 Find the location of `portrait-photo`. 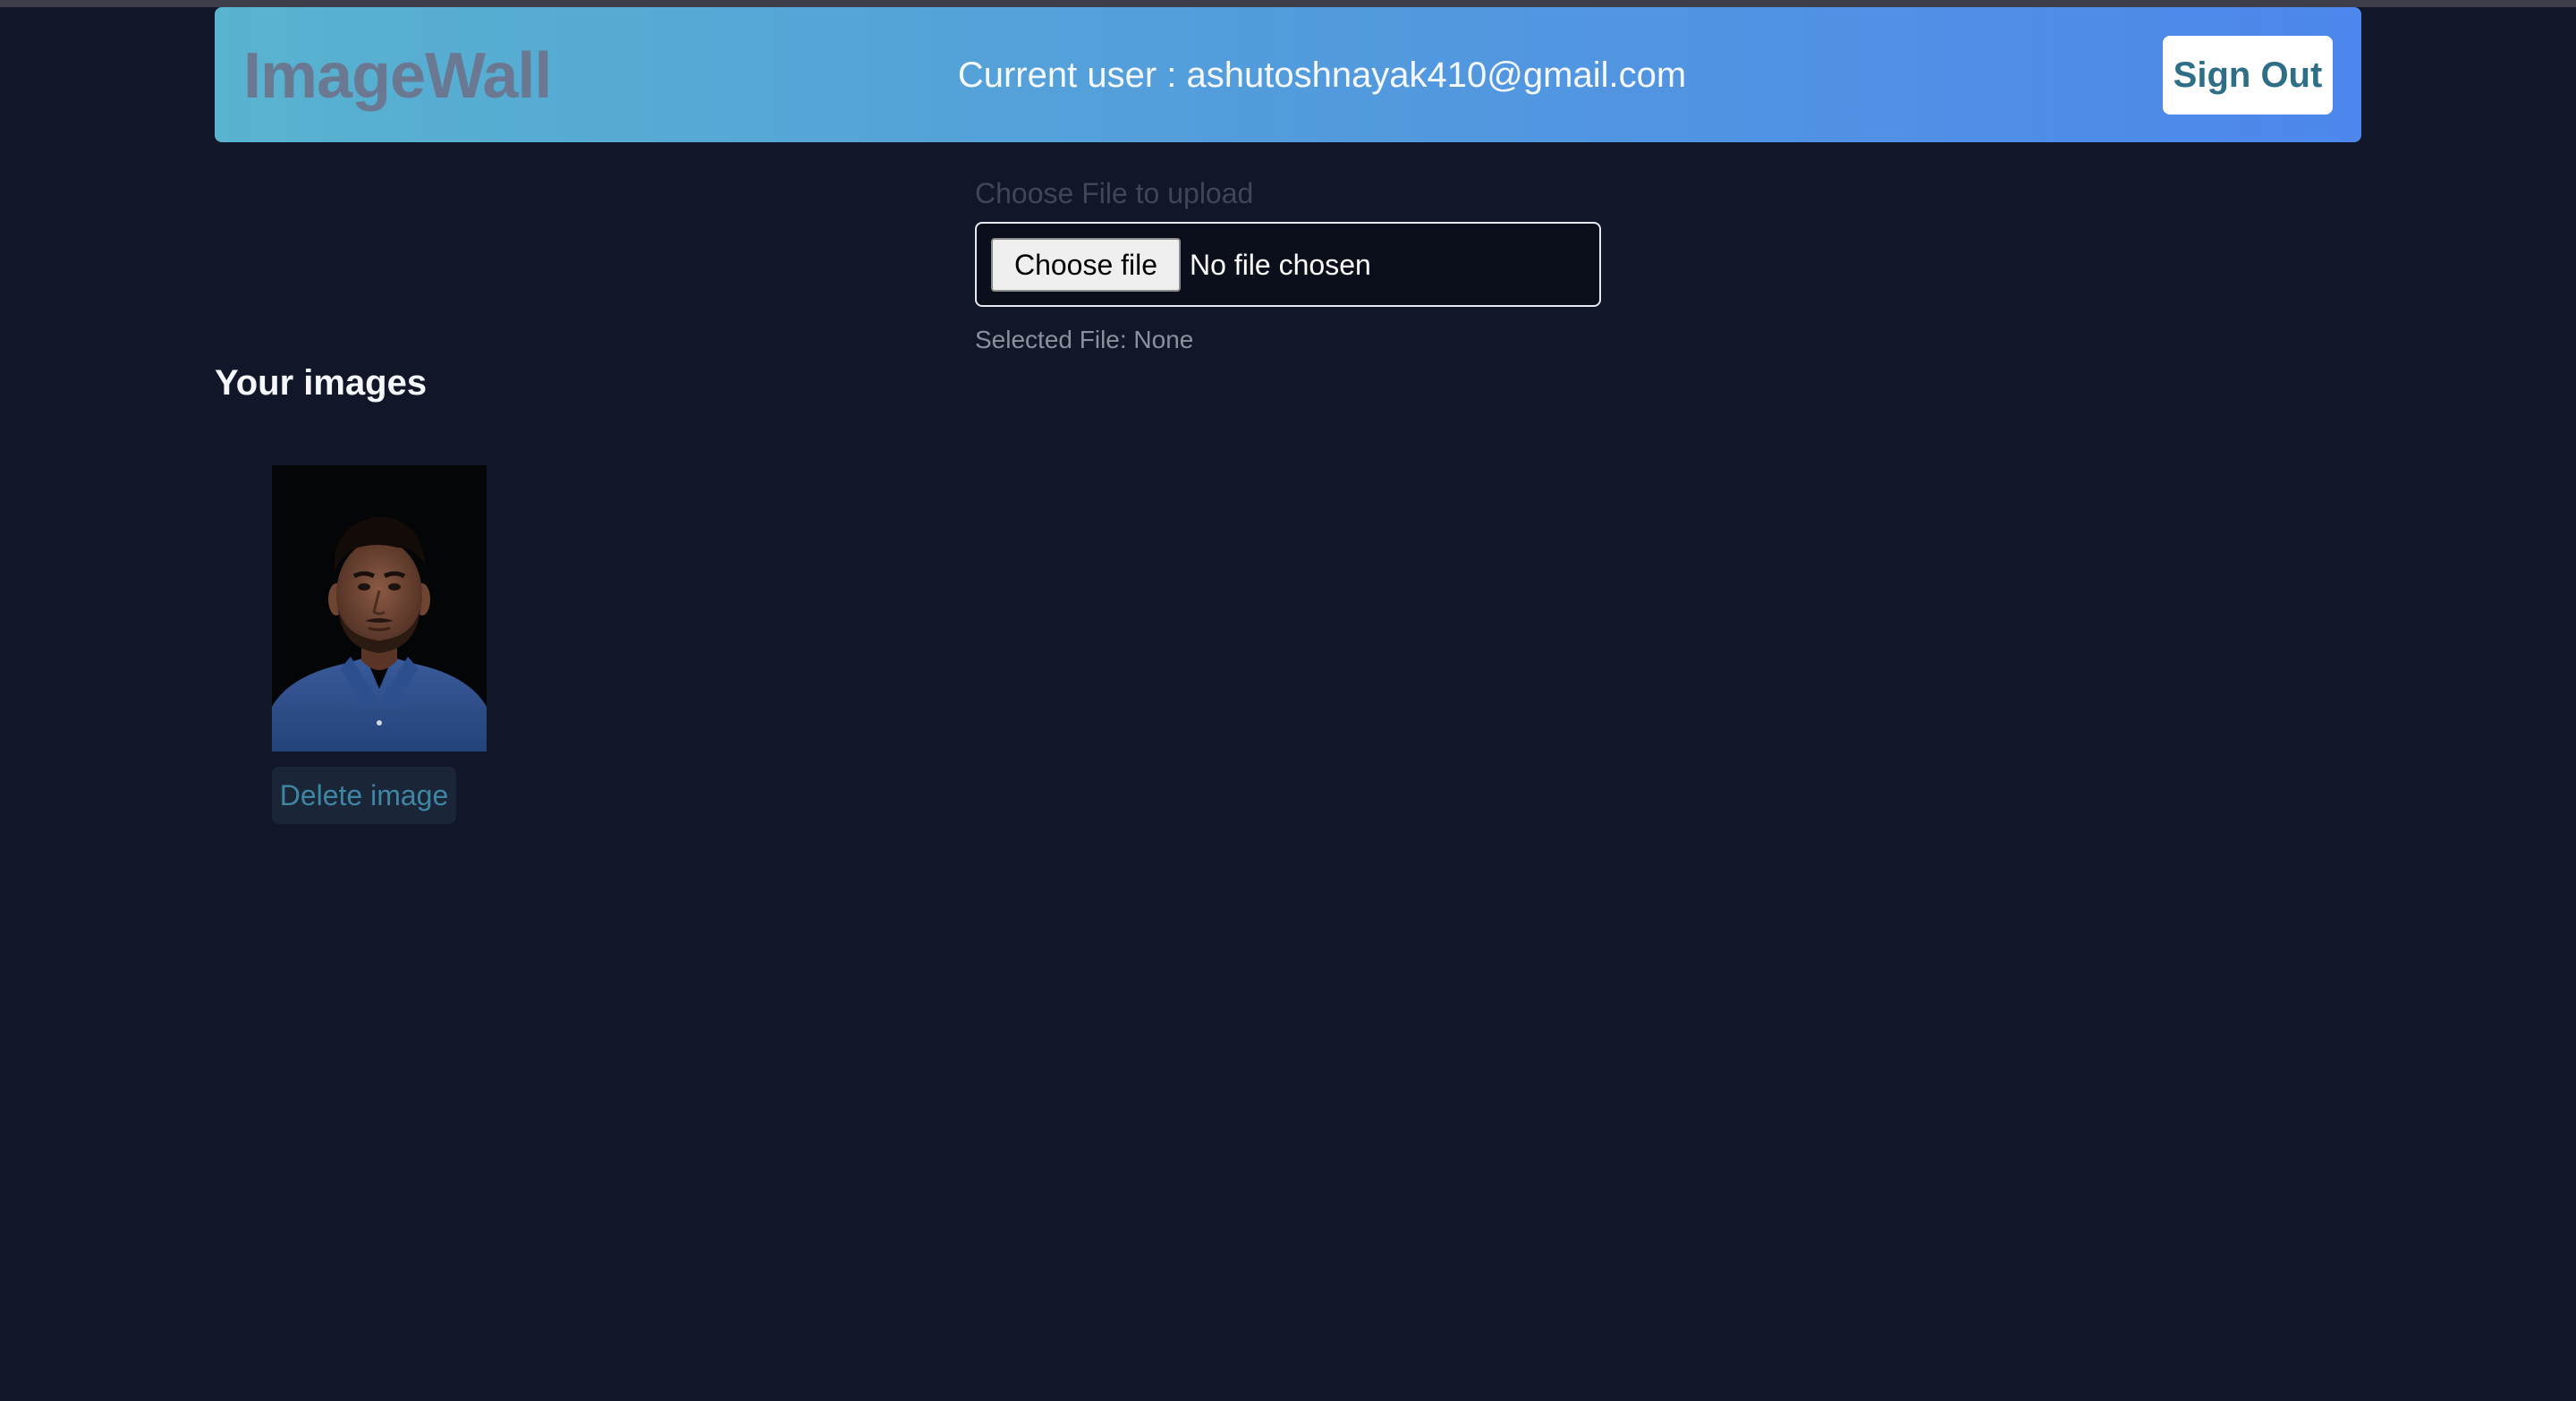

portrait-photo is located at coordinates (379, 608).